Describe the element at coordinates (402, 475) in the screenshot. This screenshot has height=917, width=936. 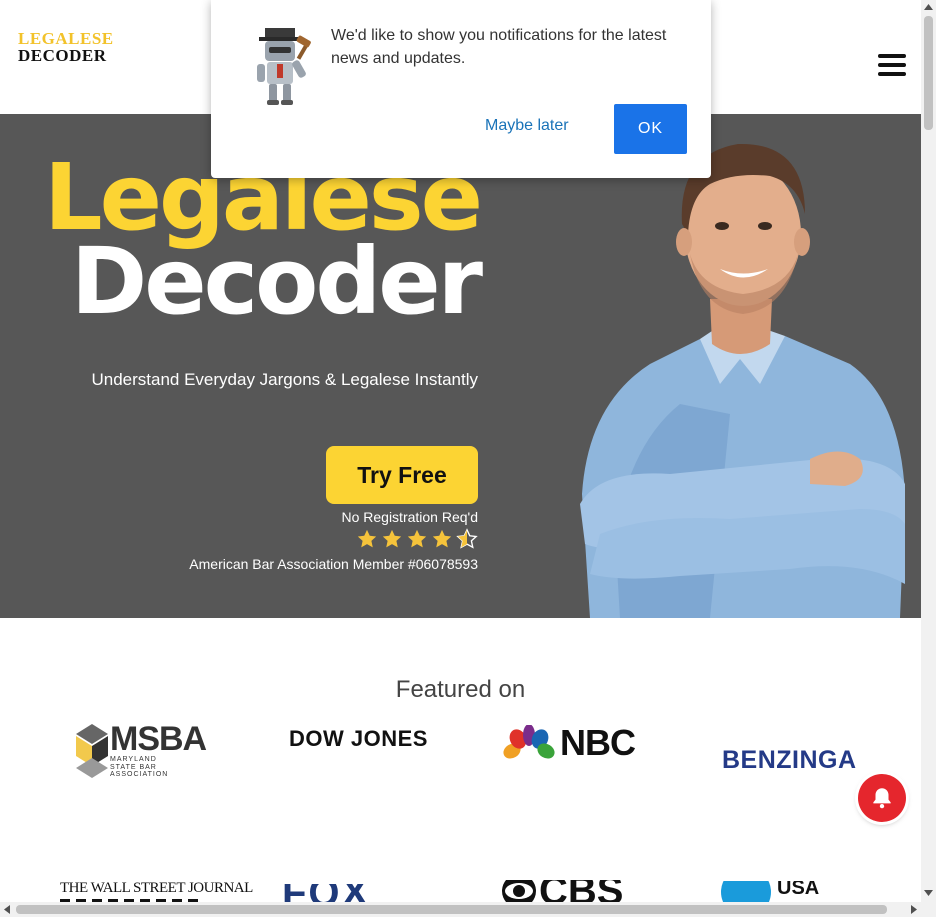
I see `try-free-button: Try Free` at that location.